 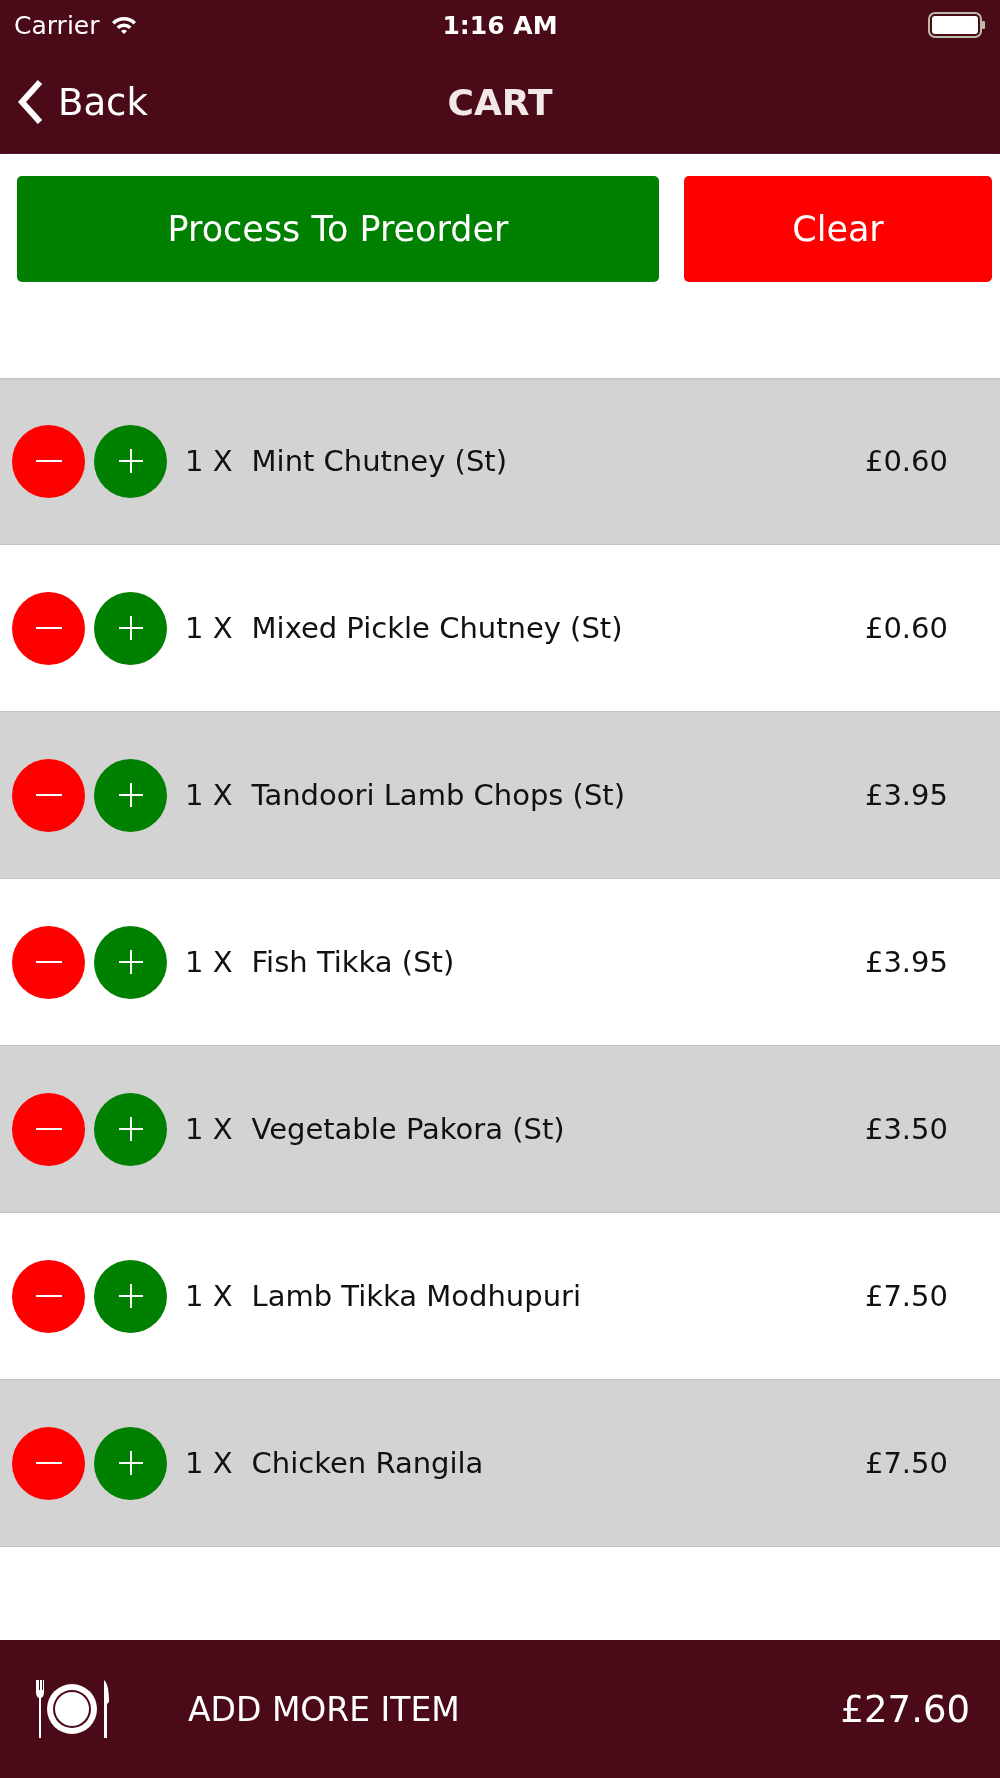 I want to click on item-name: Fish Tikka (St), so click(x=353, y=962).